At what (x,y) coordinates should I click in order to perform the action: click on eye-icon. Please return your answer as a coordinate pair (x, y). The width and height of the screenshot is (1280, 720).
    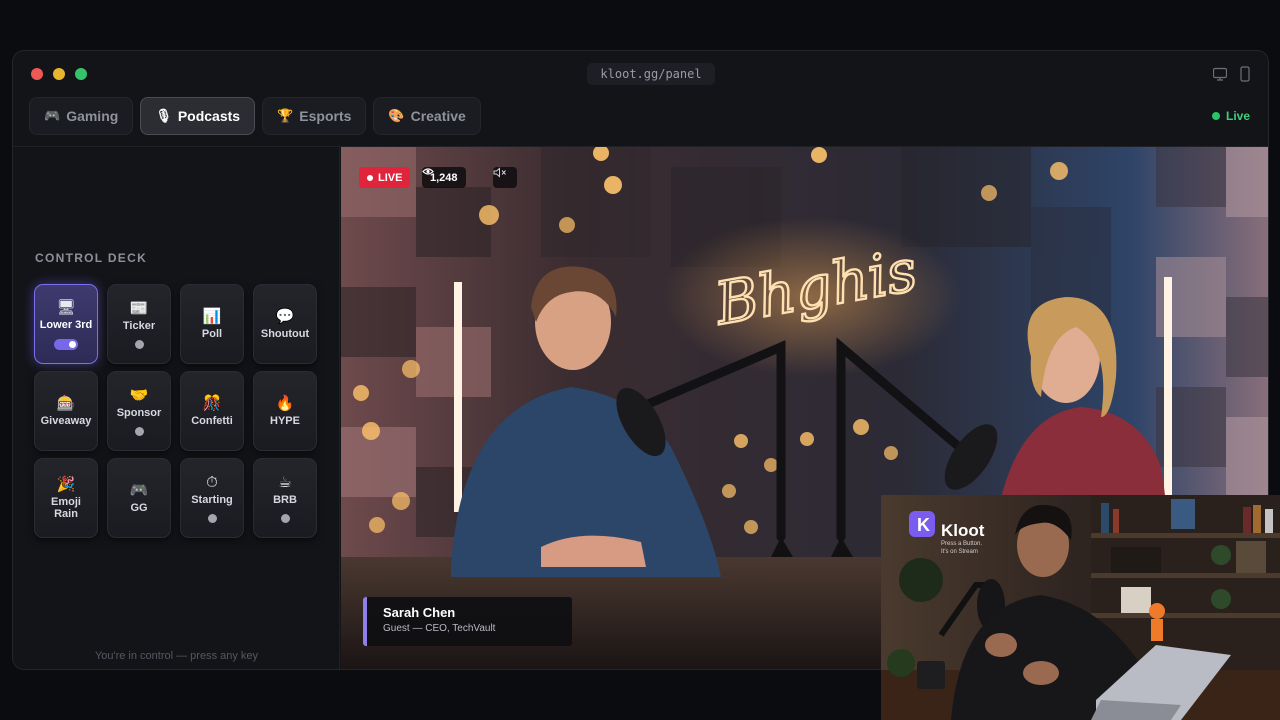
    Looking at the image, I should click on (428, 171).